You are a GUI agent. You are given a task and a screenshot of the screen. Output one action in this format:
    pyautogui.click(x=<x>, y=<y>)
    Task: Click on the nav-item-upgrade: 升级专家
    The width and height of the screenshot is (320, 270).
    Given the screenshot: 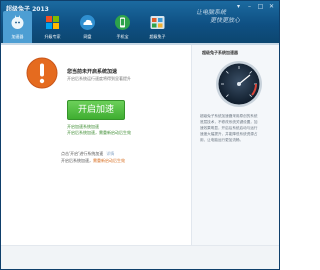 What is the action you would take?
    pyautogui.click(x=52, y=27)
    